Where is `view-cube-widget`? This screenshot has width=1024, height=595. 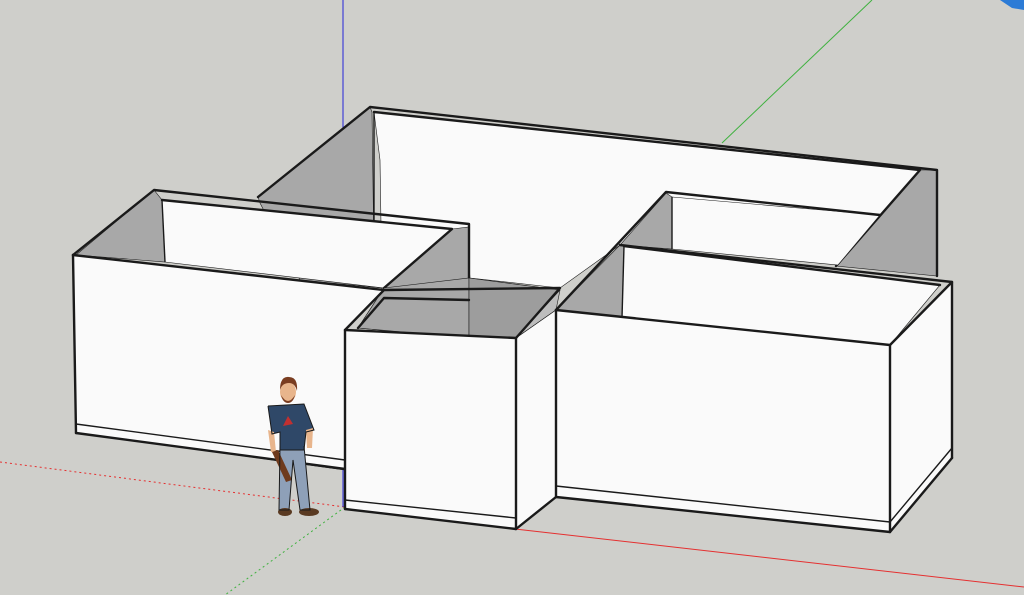 view-cube-widget is located at coordinates (1012, 5).